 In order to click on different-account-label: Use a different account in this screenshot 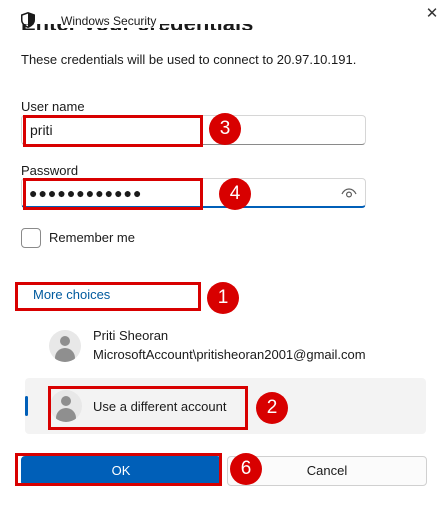, I will do `click(160, 406)`.